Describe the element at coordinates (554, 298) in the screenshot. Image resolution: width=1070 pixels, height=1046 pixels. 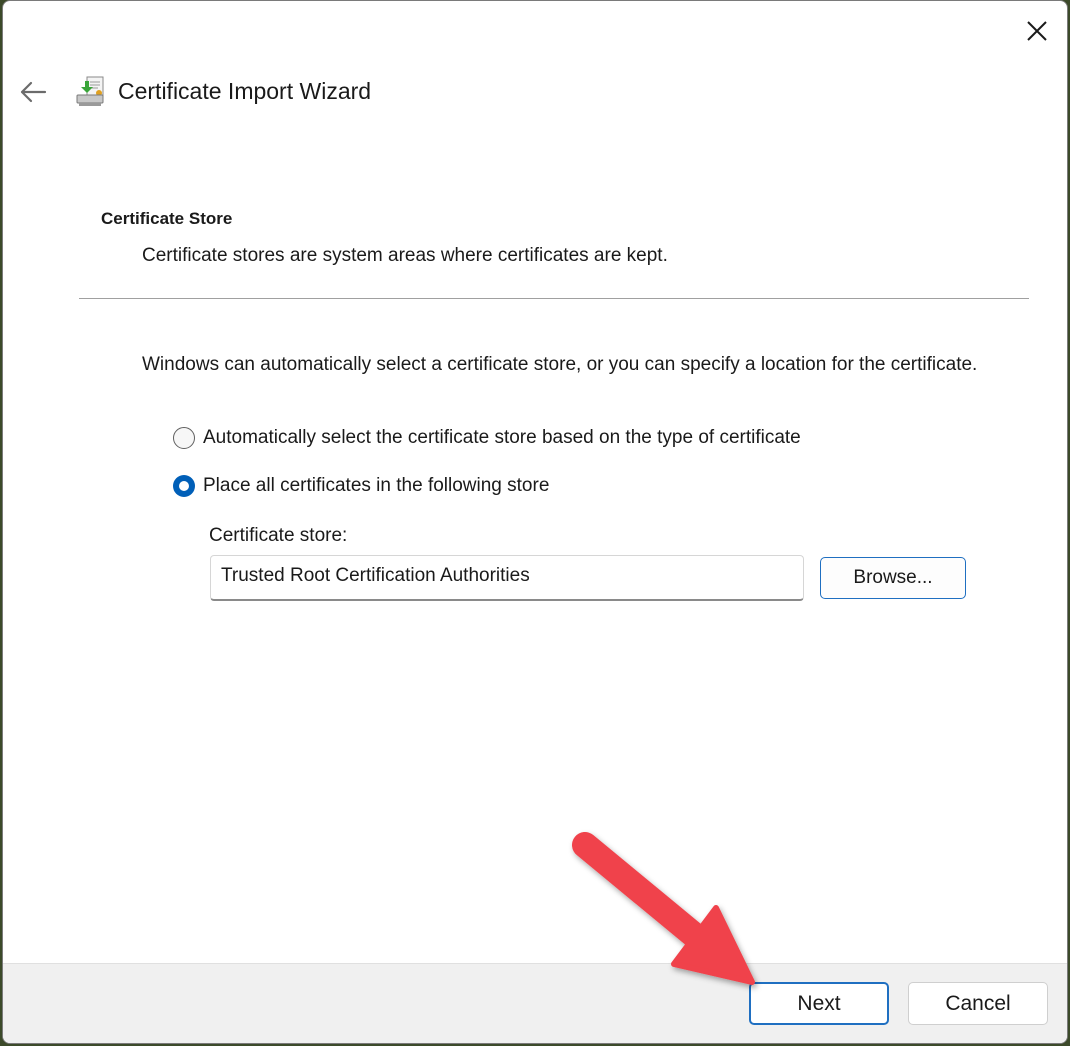
I see `divider` at that location.